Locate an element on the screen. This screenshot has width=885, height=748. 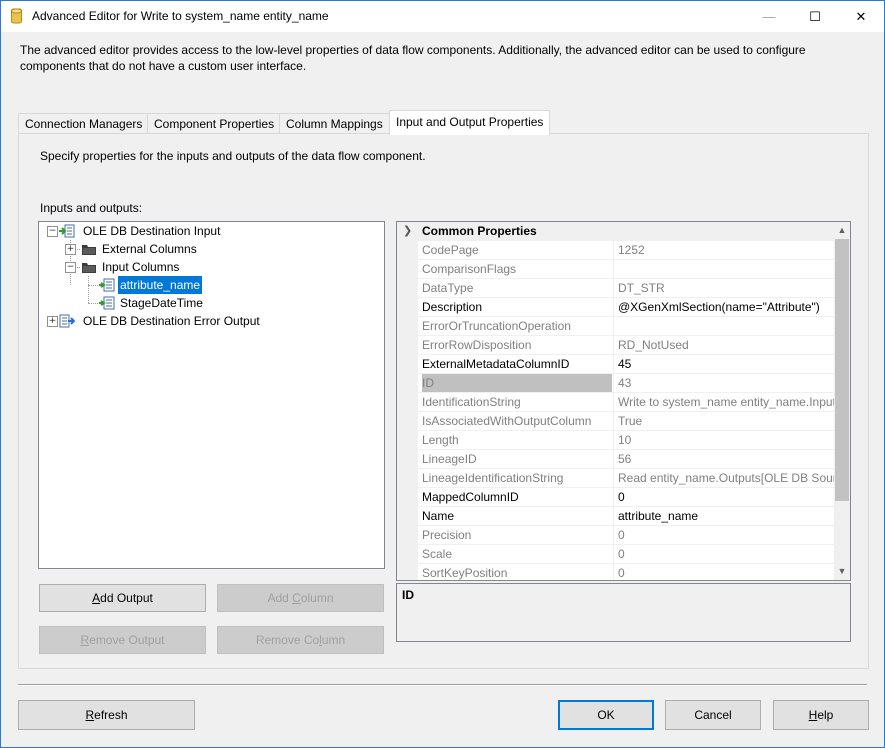
tab-label: Column Mappings is located at coordinates (334, 124).